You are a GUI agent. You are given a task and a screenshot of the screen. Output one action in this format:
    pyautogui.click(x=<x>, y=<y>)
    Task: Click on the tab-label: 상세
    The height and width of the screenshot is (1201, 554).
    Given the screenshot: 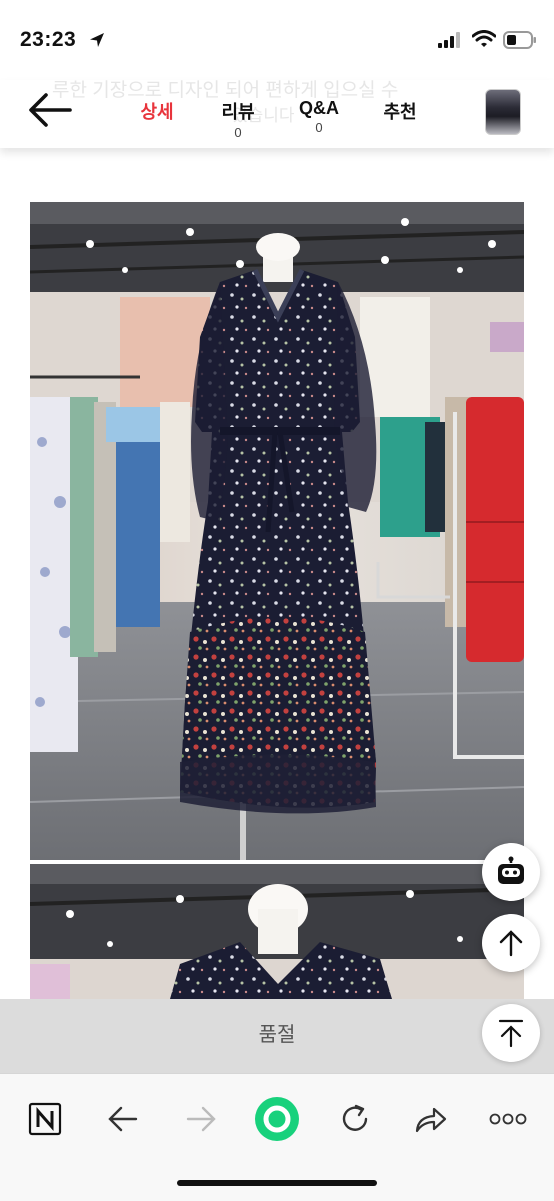 What is the action you would take?
    pyautogui.click(x=157, y=112)
    